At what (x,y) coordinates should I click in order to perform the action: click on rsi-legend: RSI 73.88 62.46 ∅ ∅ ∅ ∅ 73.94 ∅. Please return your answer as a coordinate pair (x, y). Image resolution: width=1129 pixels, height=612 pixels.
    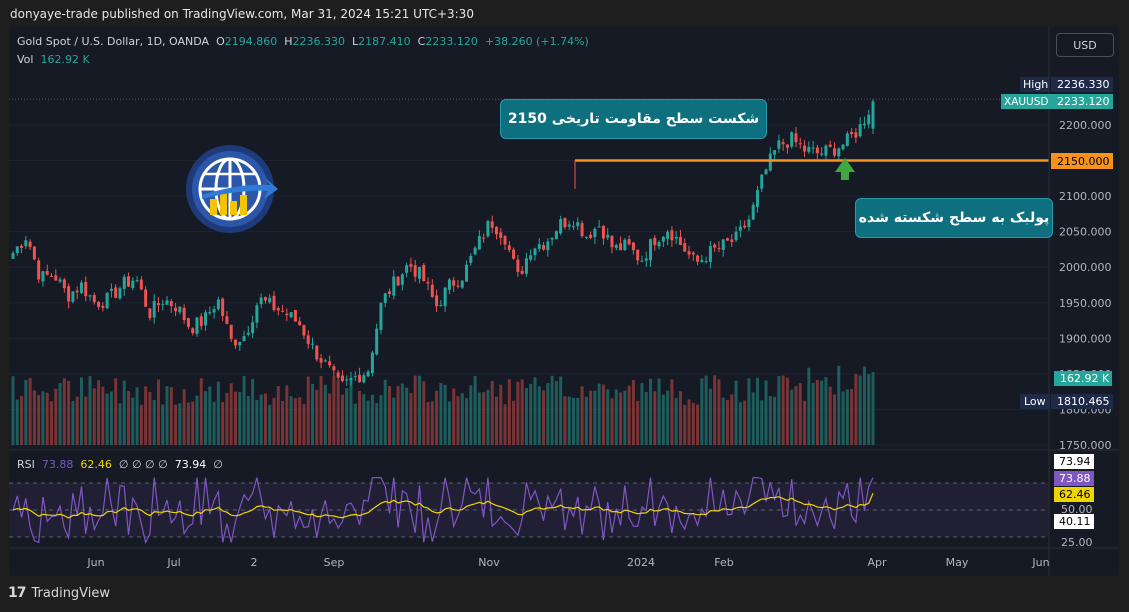
    Looking at the image, I should click on (120, 464).